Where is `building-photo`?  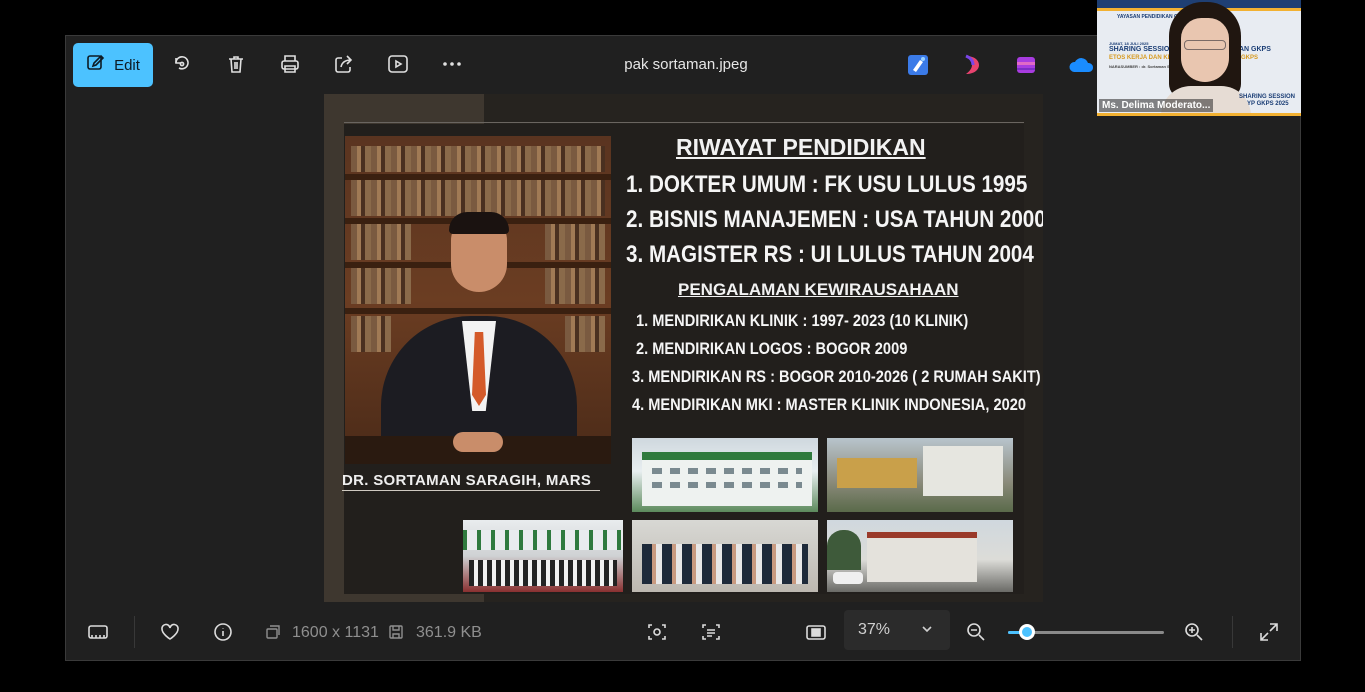 building-photo is located at coordinates (725, 475).